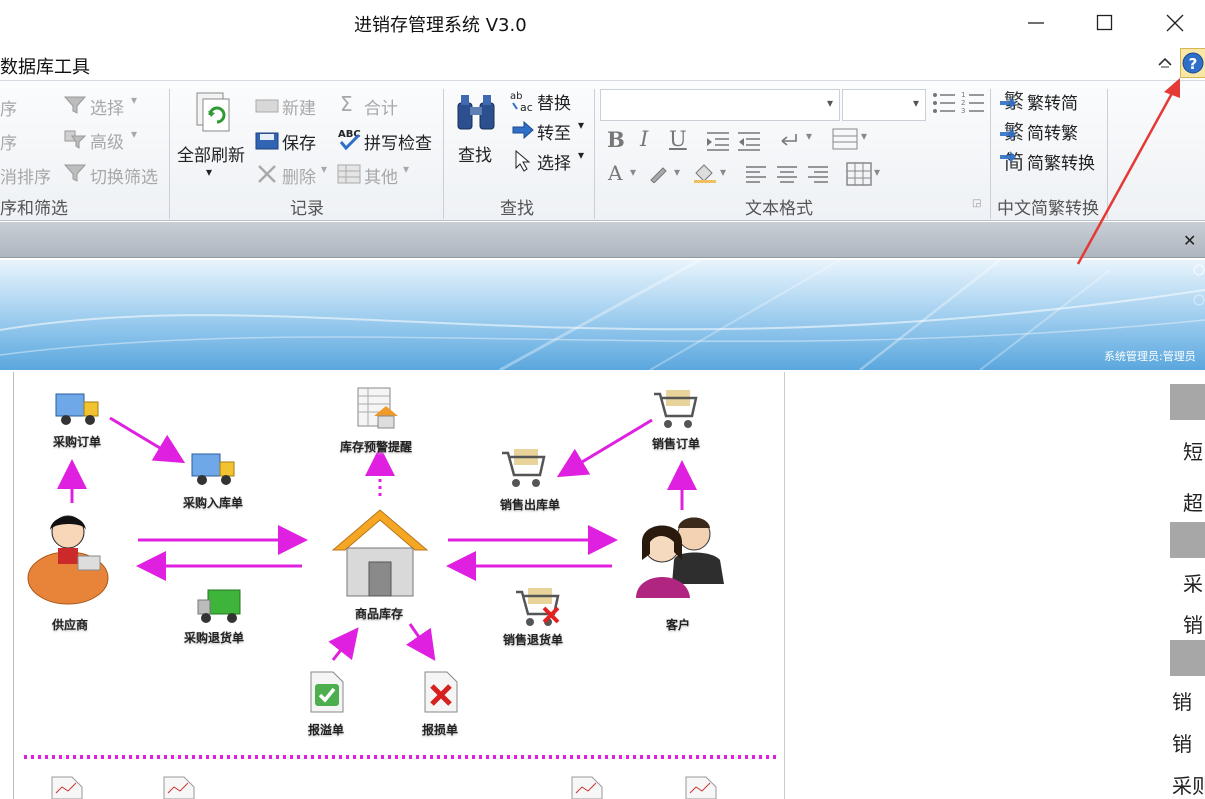 Image resolution: width=1205 pixels, height=799 pixels. I want to click on close-button, so click(1174, 22).